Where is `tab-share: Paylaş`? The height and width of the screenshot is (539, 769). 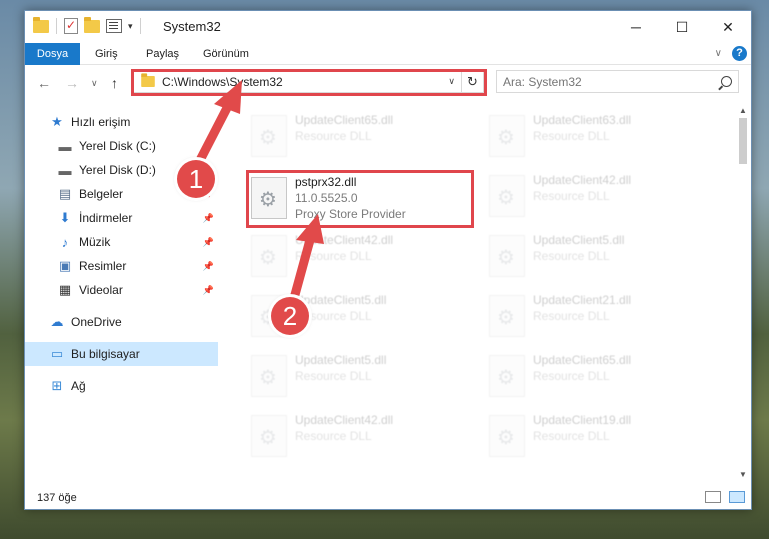
tab-share: Paylaş is located at coordinates (162, 54).